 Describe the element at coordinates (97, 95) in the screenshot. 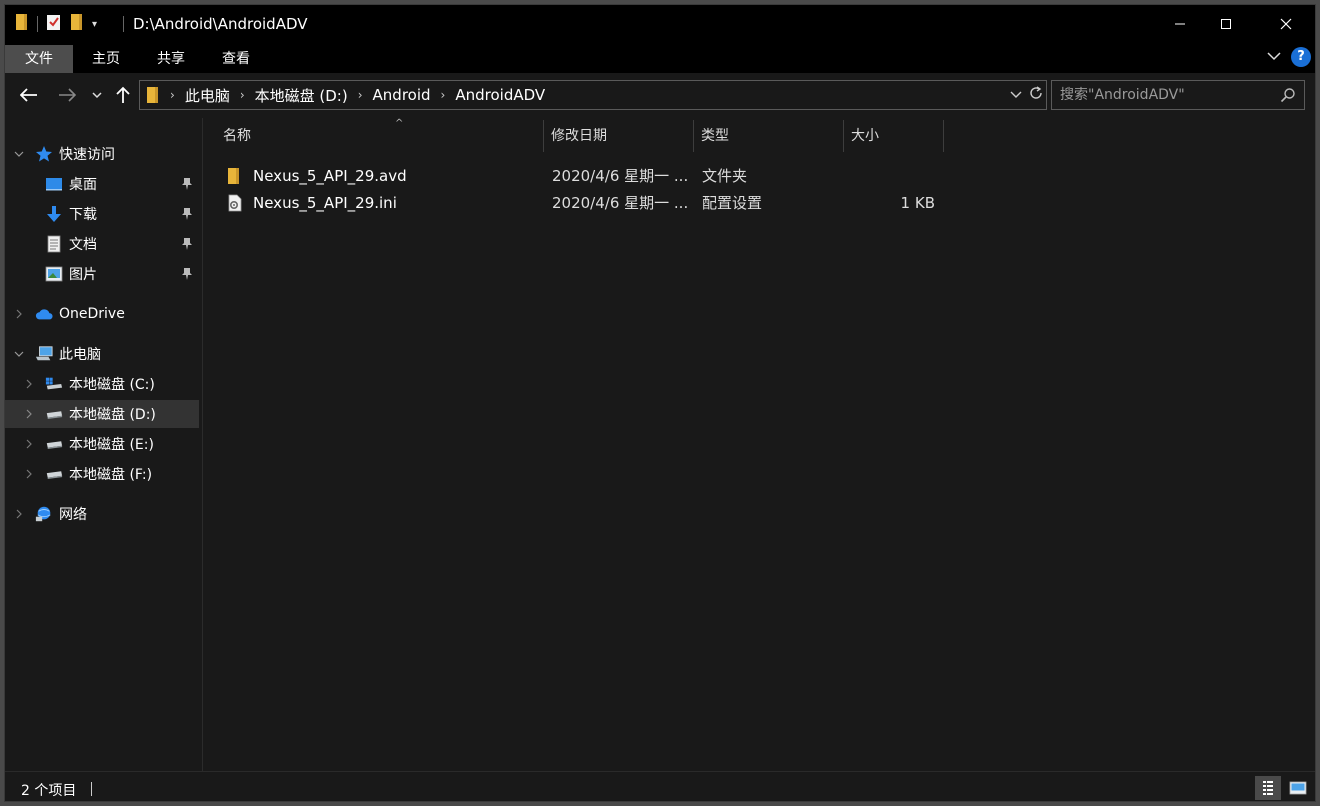

I see `recent-locations-button` at that location.